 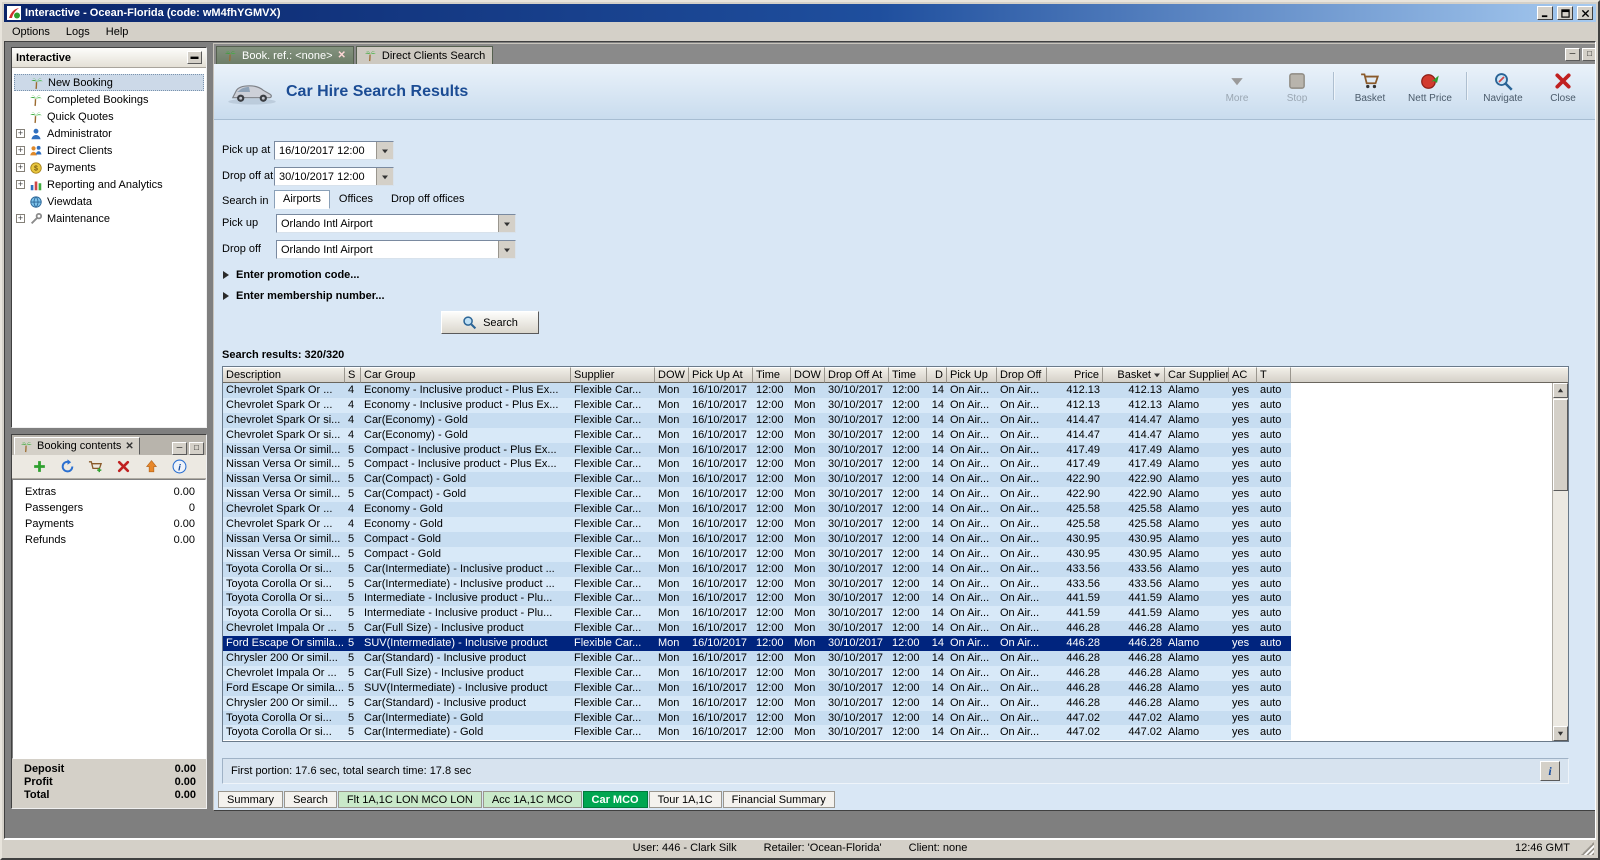 What do you see at coordinates (285, 55) in the screenshot?
I see `doc-tab-book-ref-none: Book. ref.: <none> ✕` at bounding box center [285, 55].